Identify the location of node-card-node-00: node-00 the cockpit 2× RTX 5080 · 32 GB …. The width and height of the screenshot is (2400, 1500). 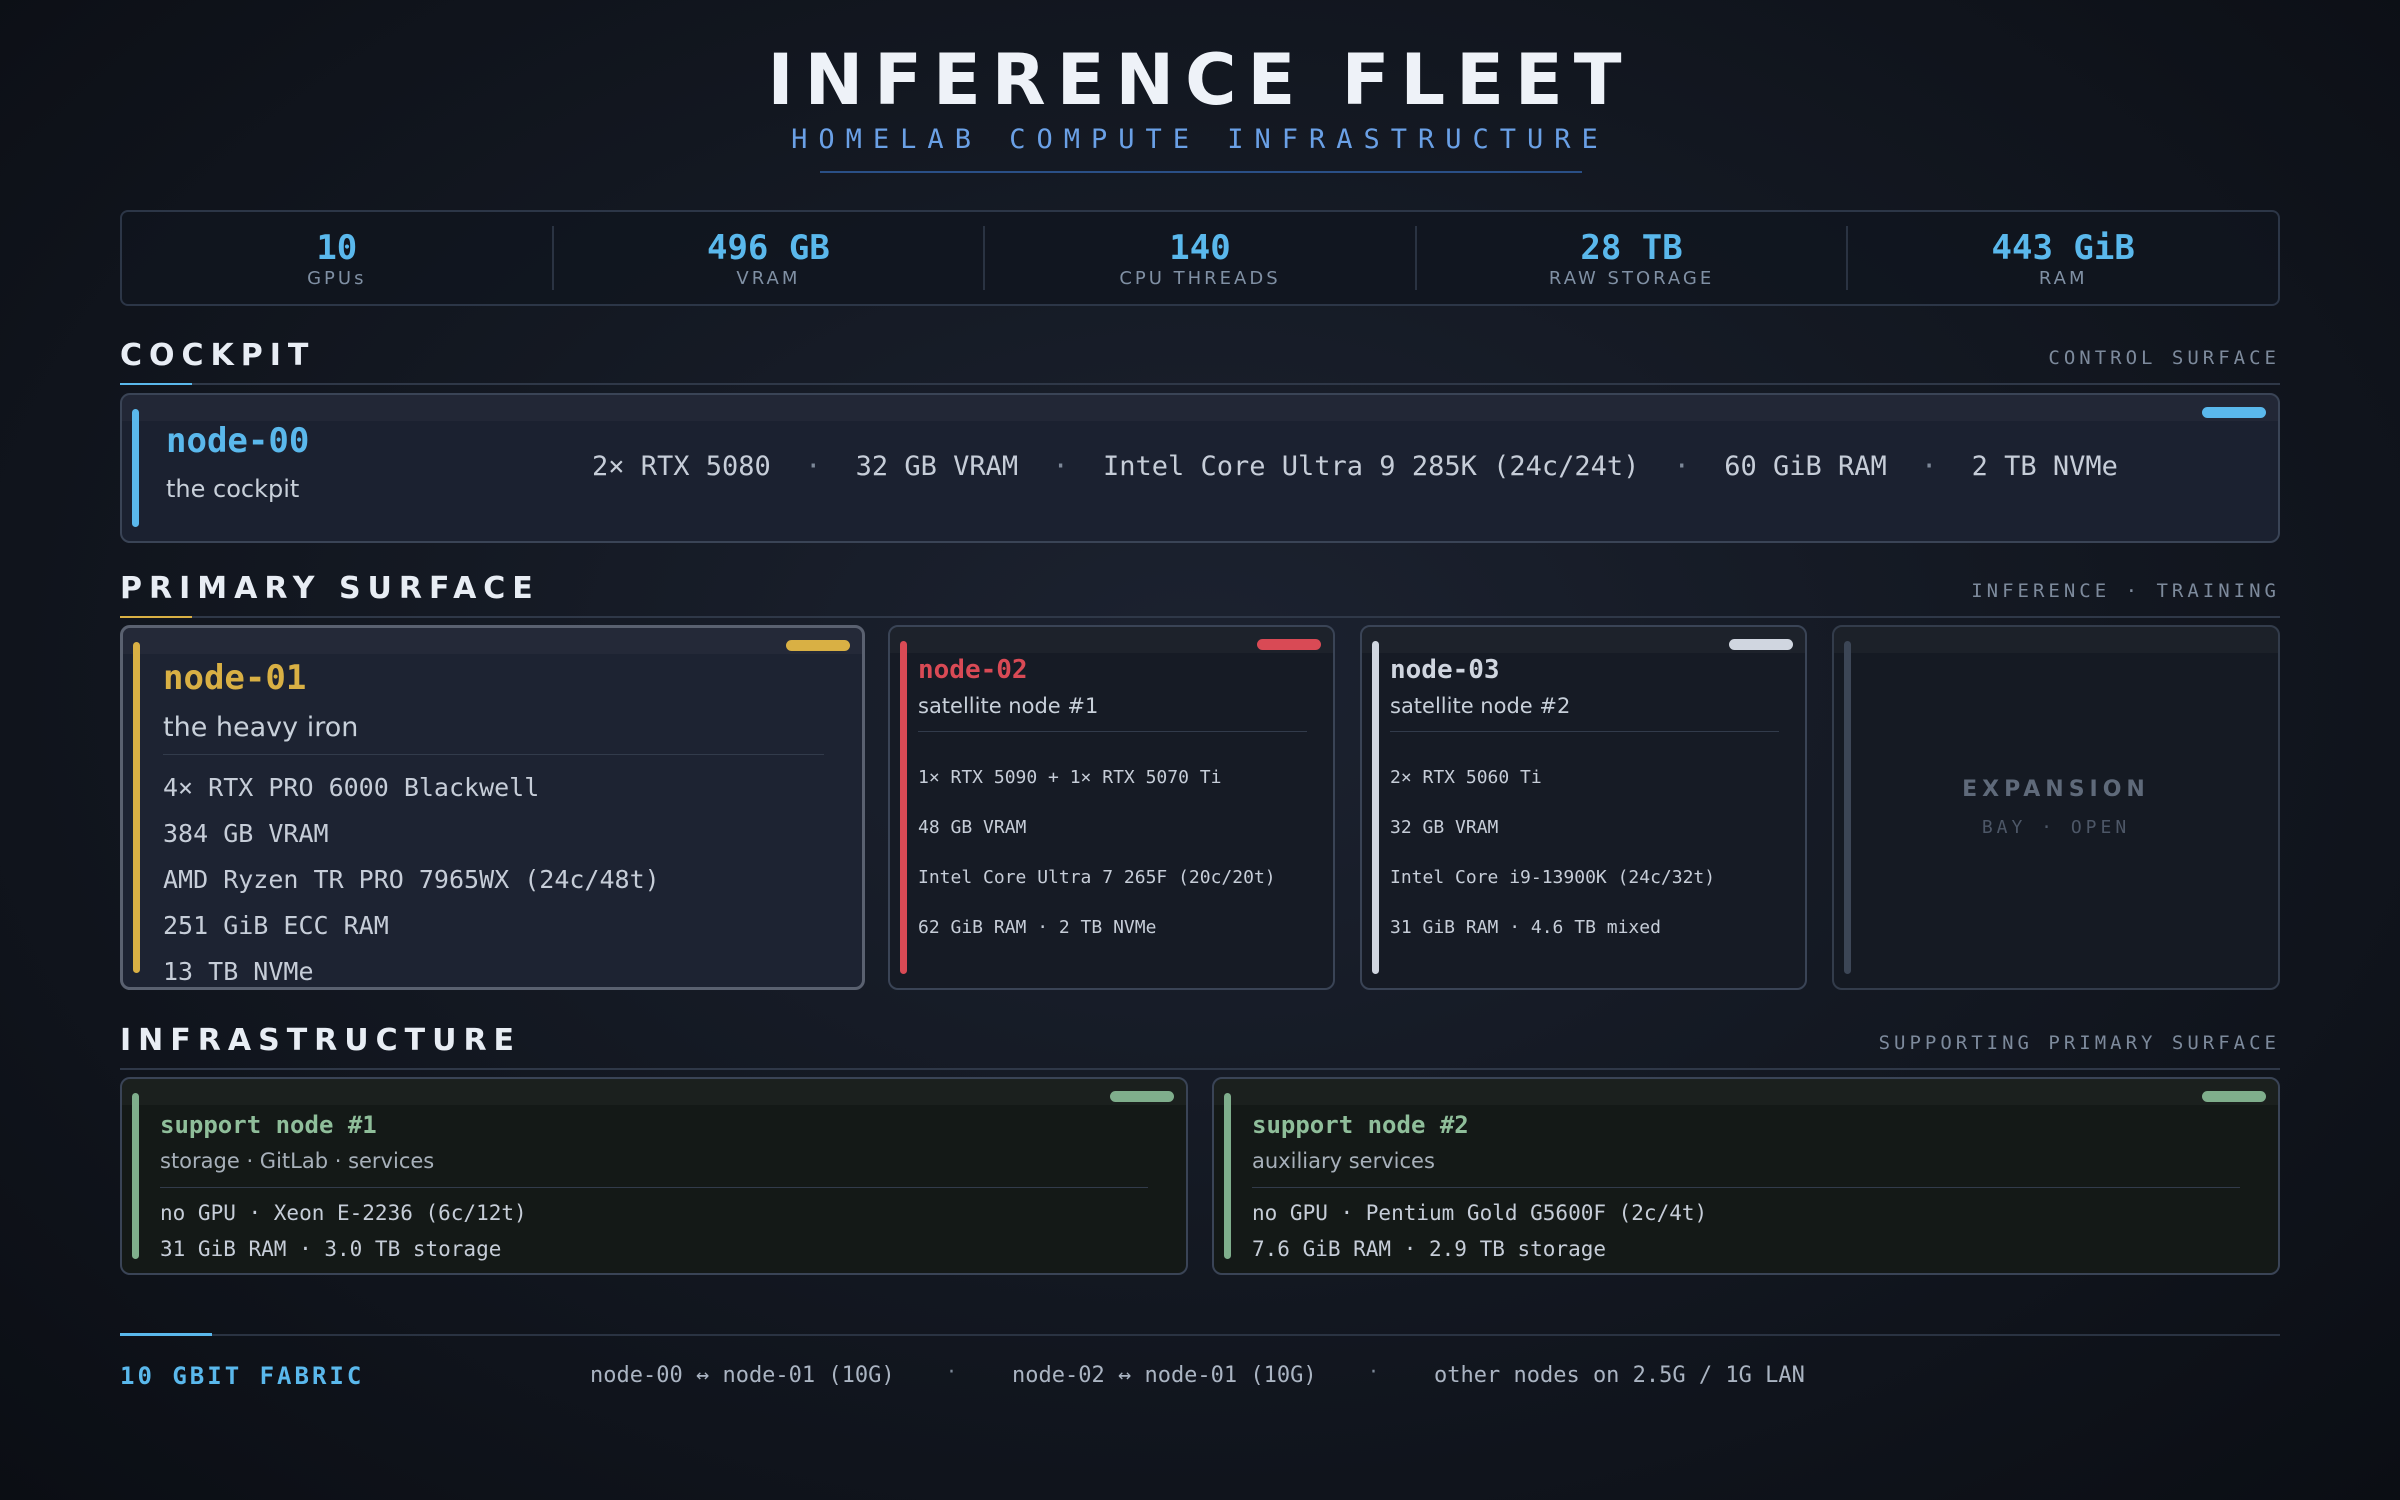
(1200, 468).